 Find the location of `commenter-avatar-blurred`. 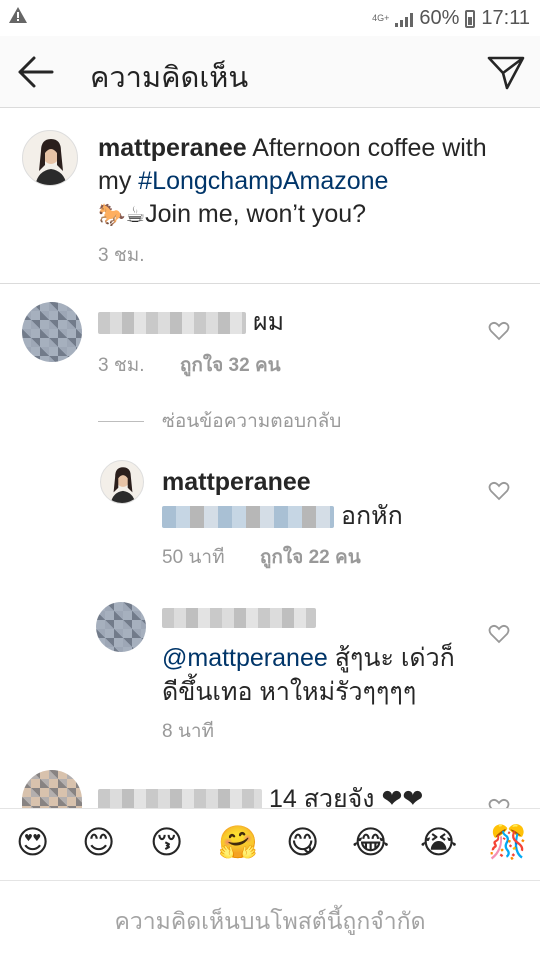

commenter-avatar-blurred is located at coordinates (52, 332).